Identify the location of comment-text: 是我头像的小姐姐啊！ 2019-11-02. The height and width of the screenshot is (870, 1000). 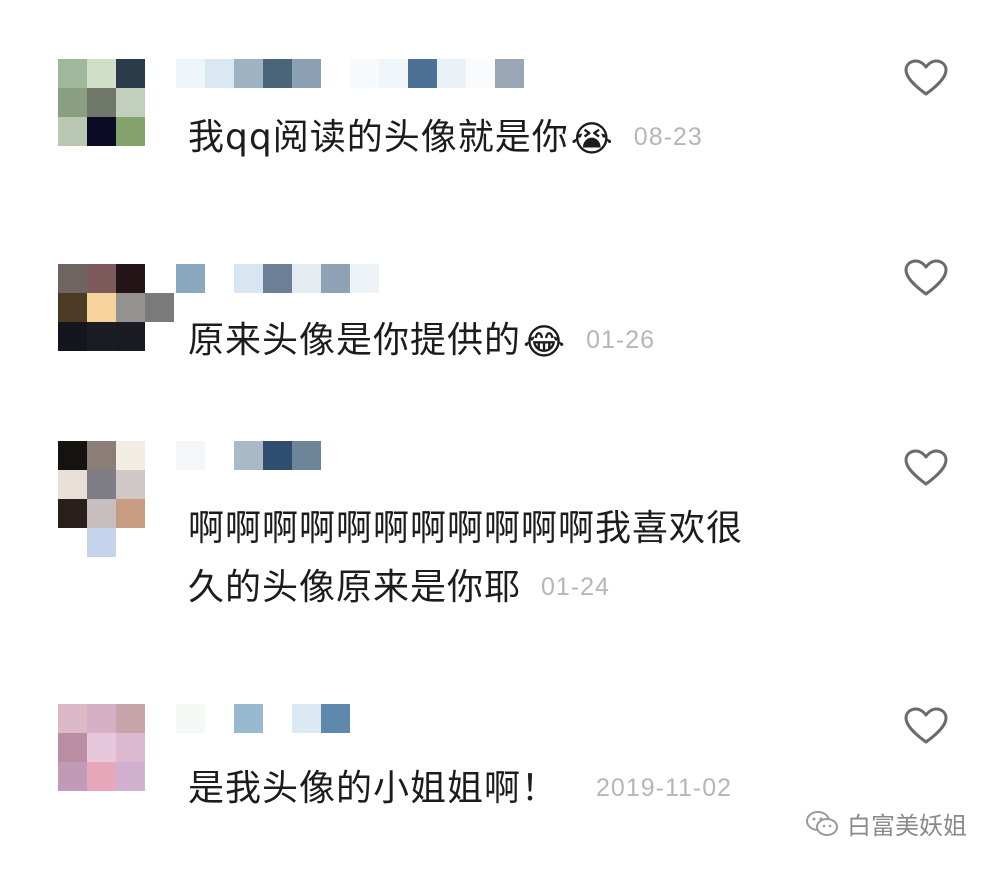
(460, 788).